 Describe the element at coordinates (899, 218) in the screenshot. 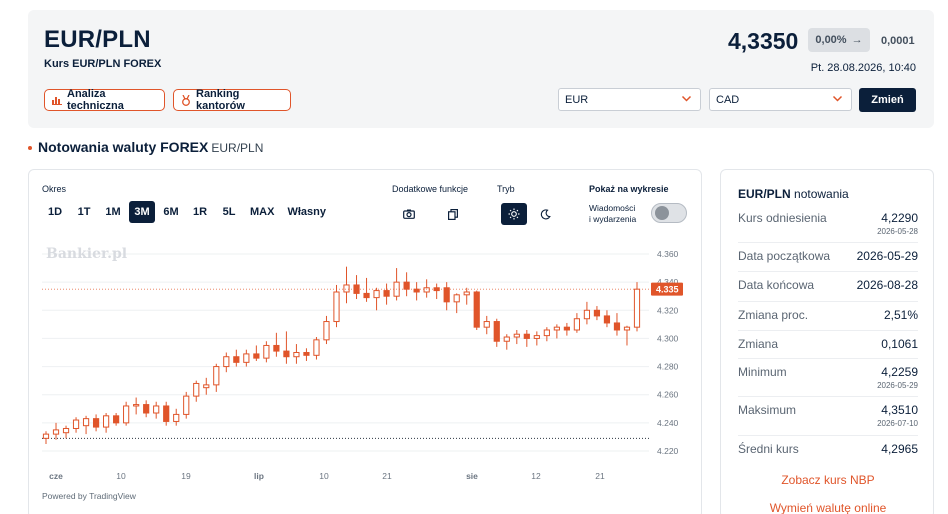

I see `stats-value: 4,2290` at that location.